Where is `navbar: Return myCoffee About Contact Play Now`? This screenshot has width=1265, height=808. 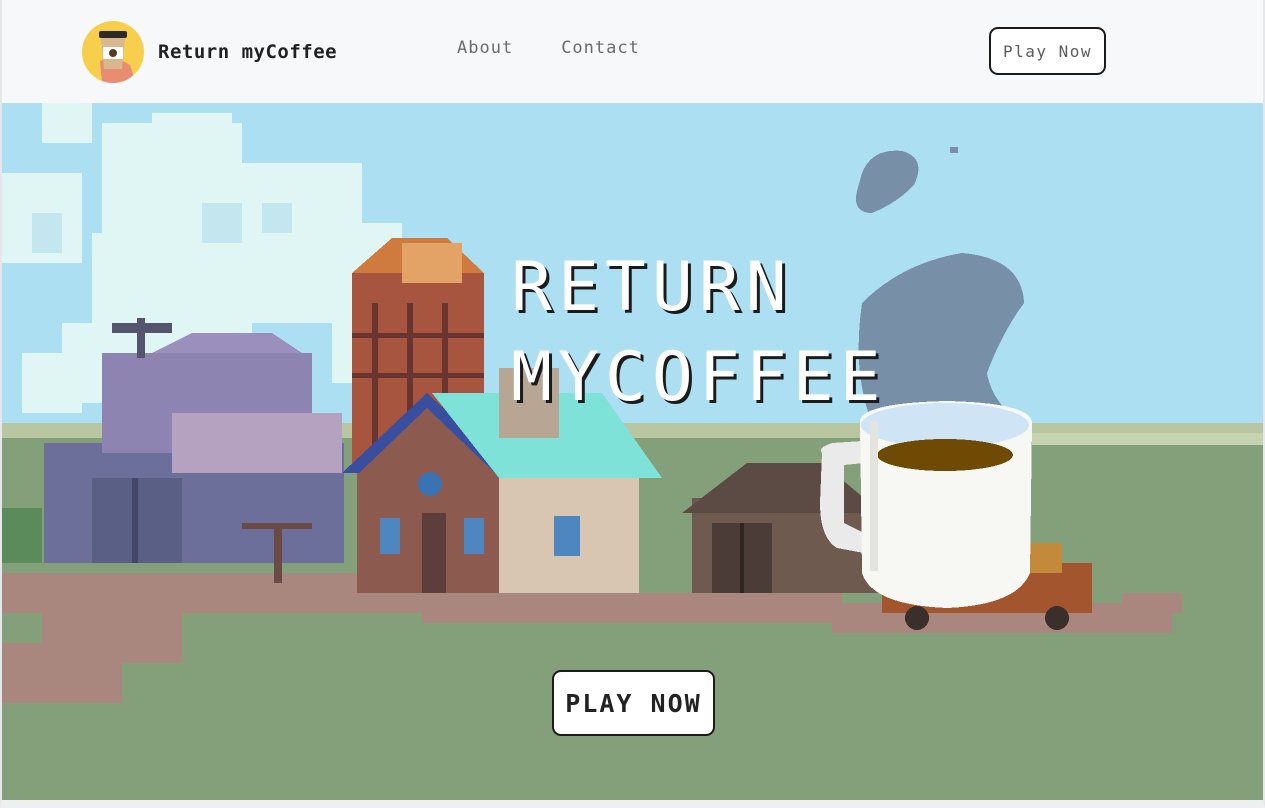 navbar: Return myCoffee About Contact Play Now is located at coordinates (632, 51).